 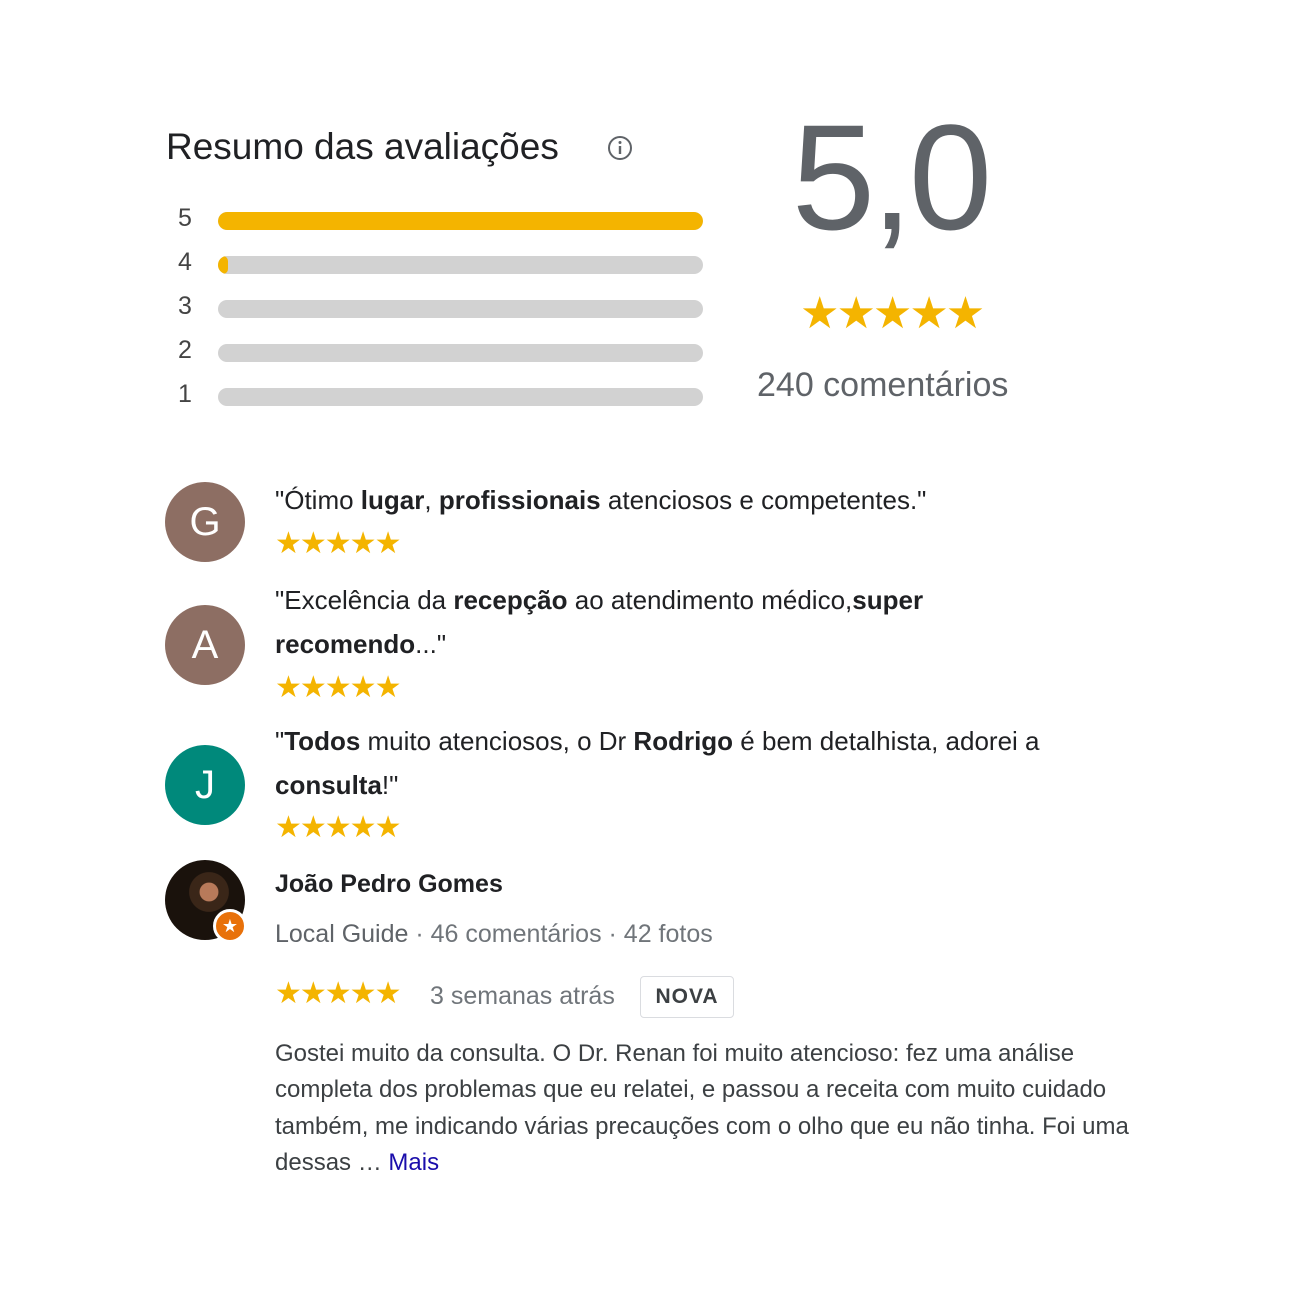 I want to click on quote-text: ...", so click(x=431, y=644).